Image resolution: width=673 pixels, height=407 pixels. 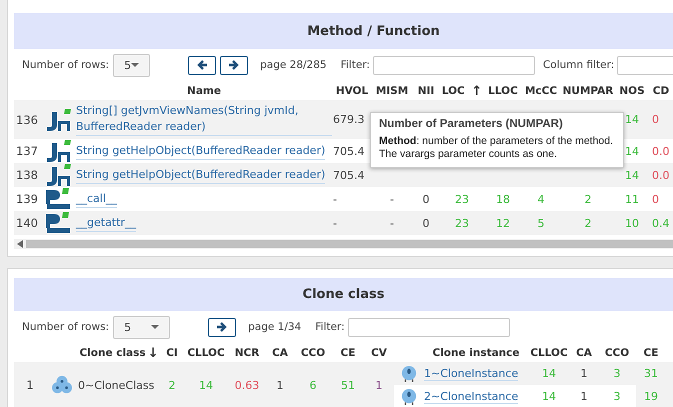 I want to click on horizontal-scrollbar, so click(x=343, y=244).